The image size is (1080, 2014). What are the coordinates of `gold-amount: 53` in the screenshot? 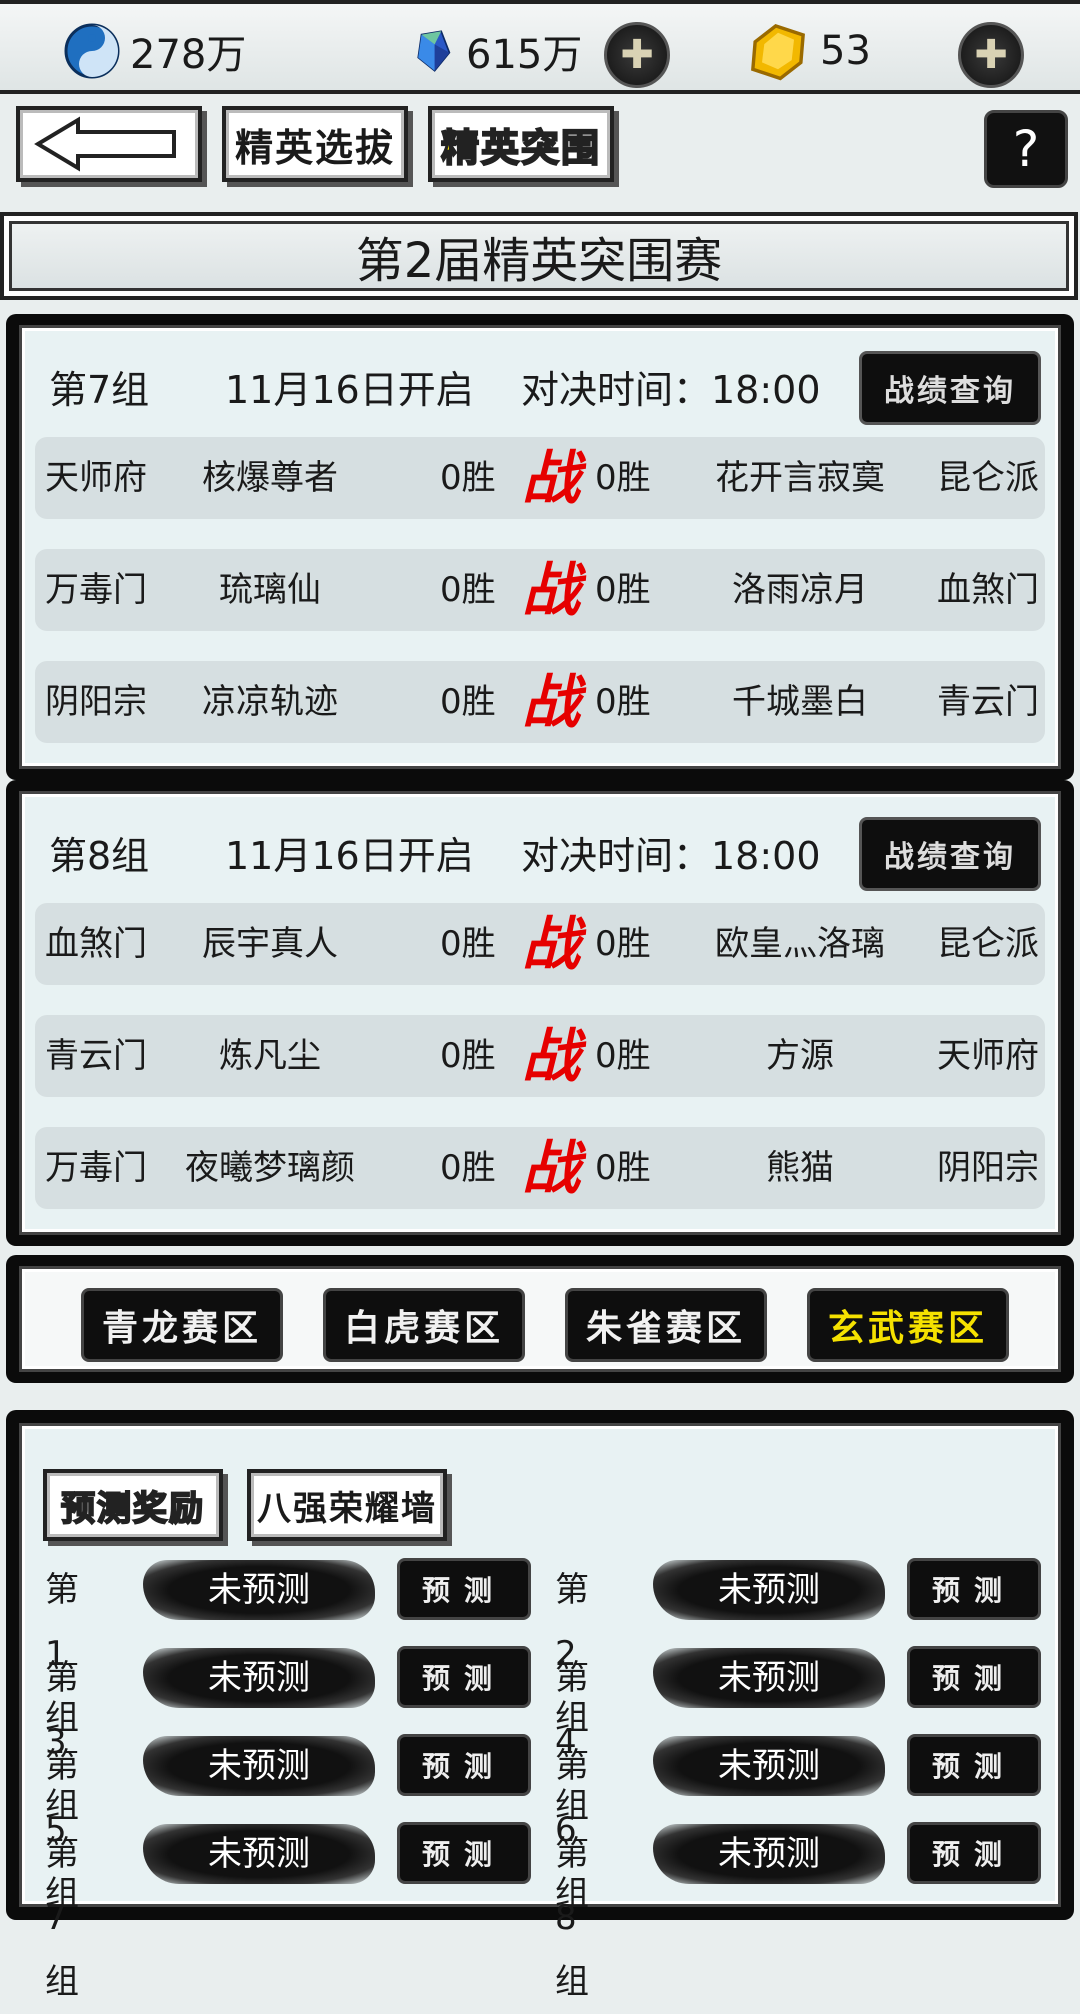 It's located at (845, 51).